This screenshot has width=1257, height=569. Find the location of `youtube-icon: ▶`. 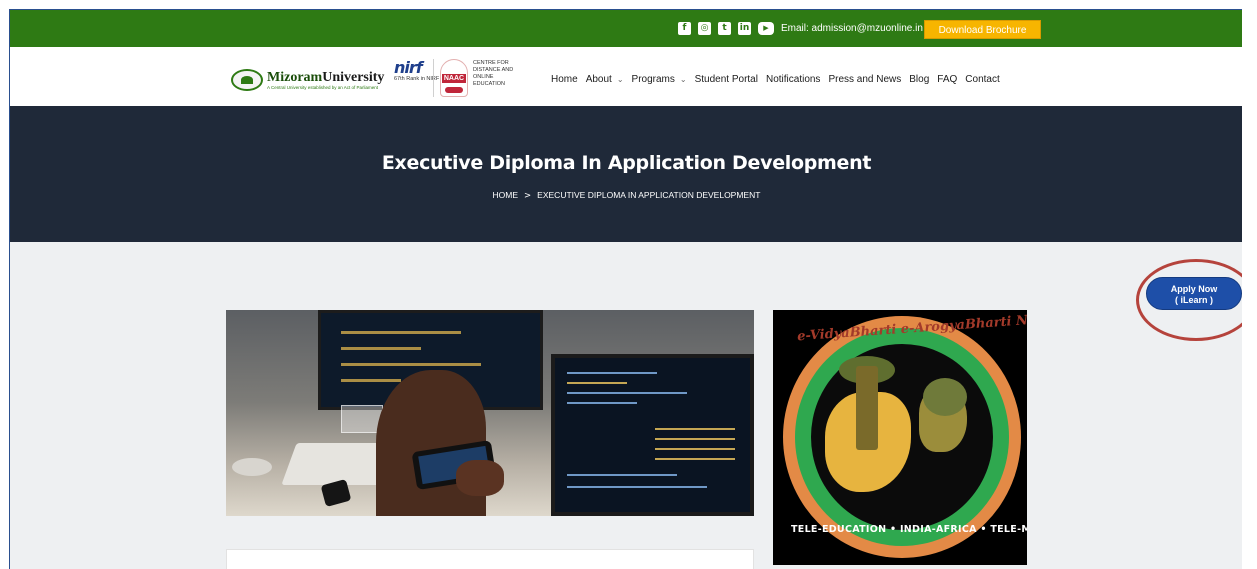

youtube-icon: ▶ is located at coordinates (766, 28).